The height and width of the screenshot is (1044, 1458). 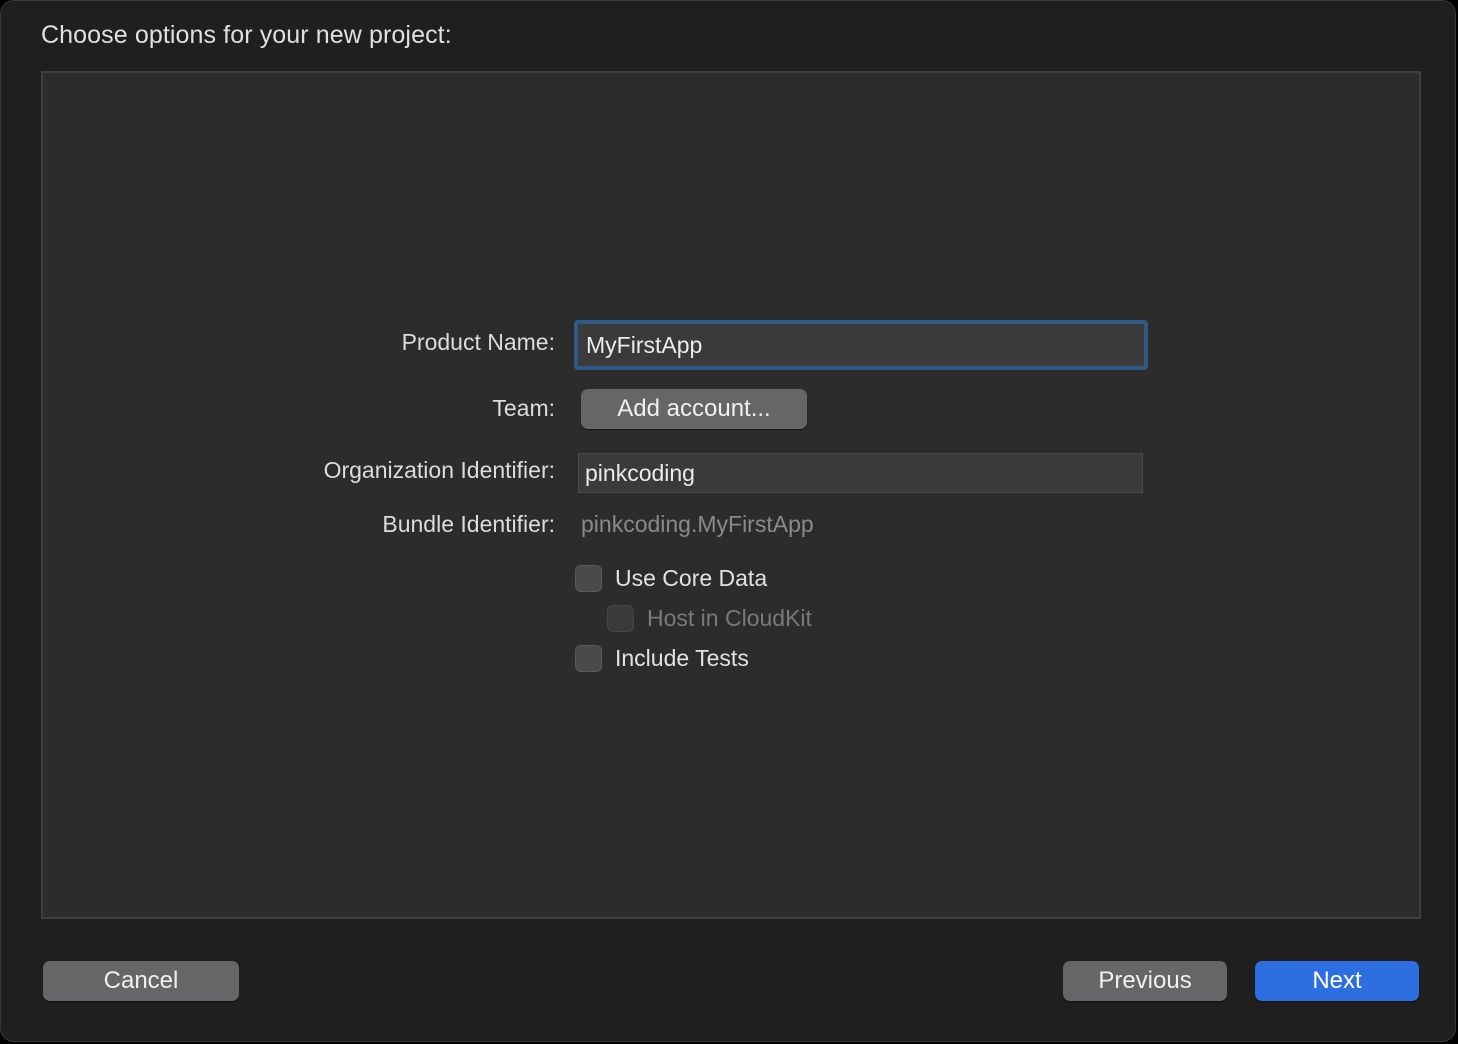 What do you see at coordinates (620, 618) in the screenshot?
I see `host-in-cloudkit-checkbox` at bounding box center [620, 618].